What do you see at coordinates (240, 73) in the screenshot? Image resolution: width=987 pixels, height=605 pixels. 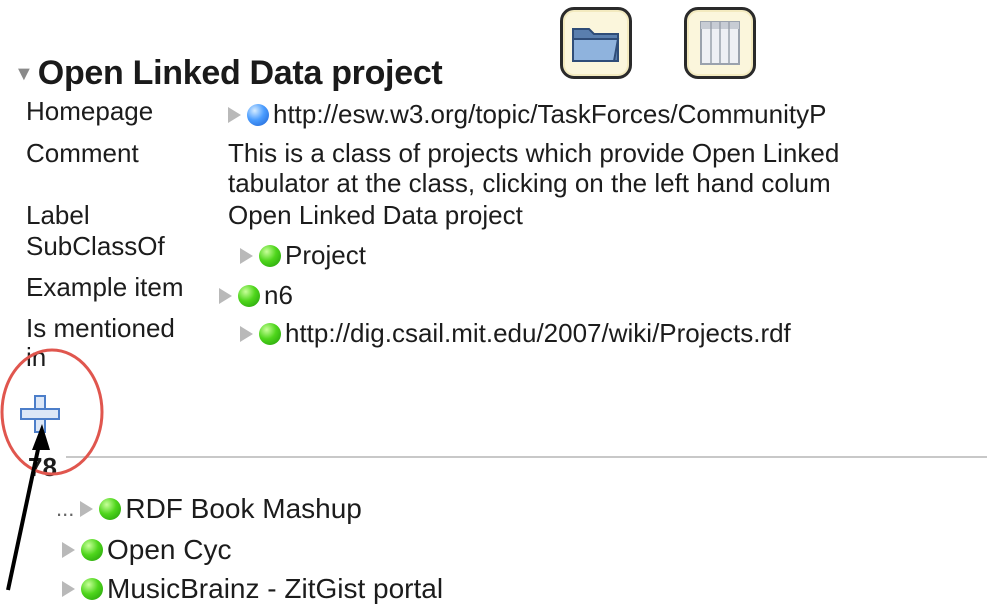 I see `page-title: Open Linked Data project` at bounding box center [240, 73].